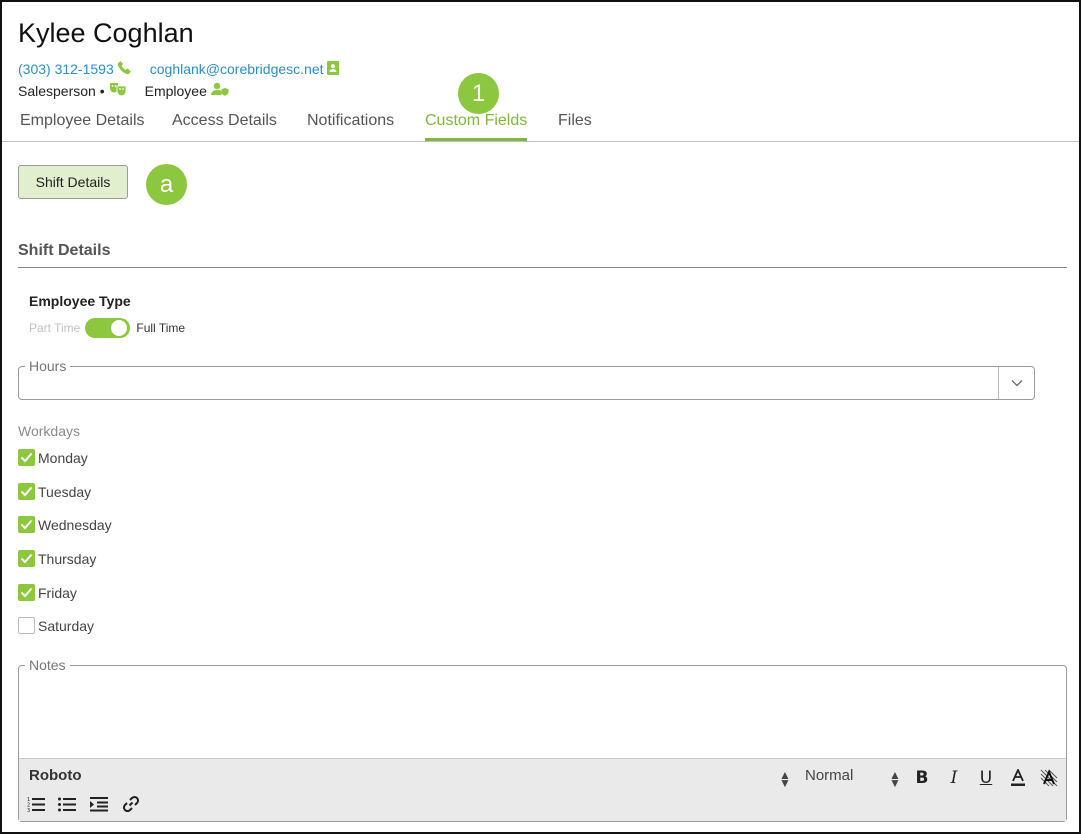 The height and width of the screenshot is (834, 1081). Describe the element at coordinates (986, 778) in the screenshot. I see `underline-icon: U` at that location.